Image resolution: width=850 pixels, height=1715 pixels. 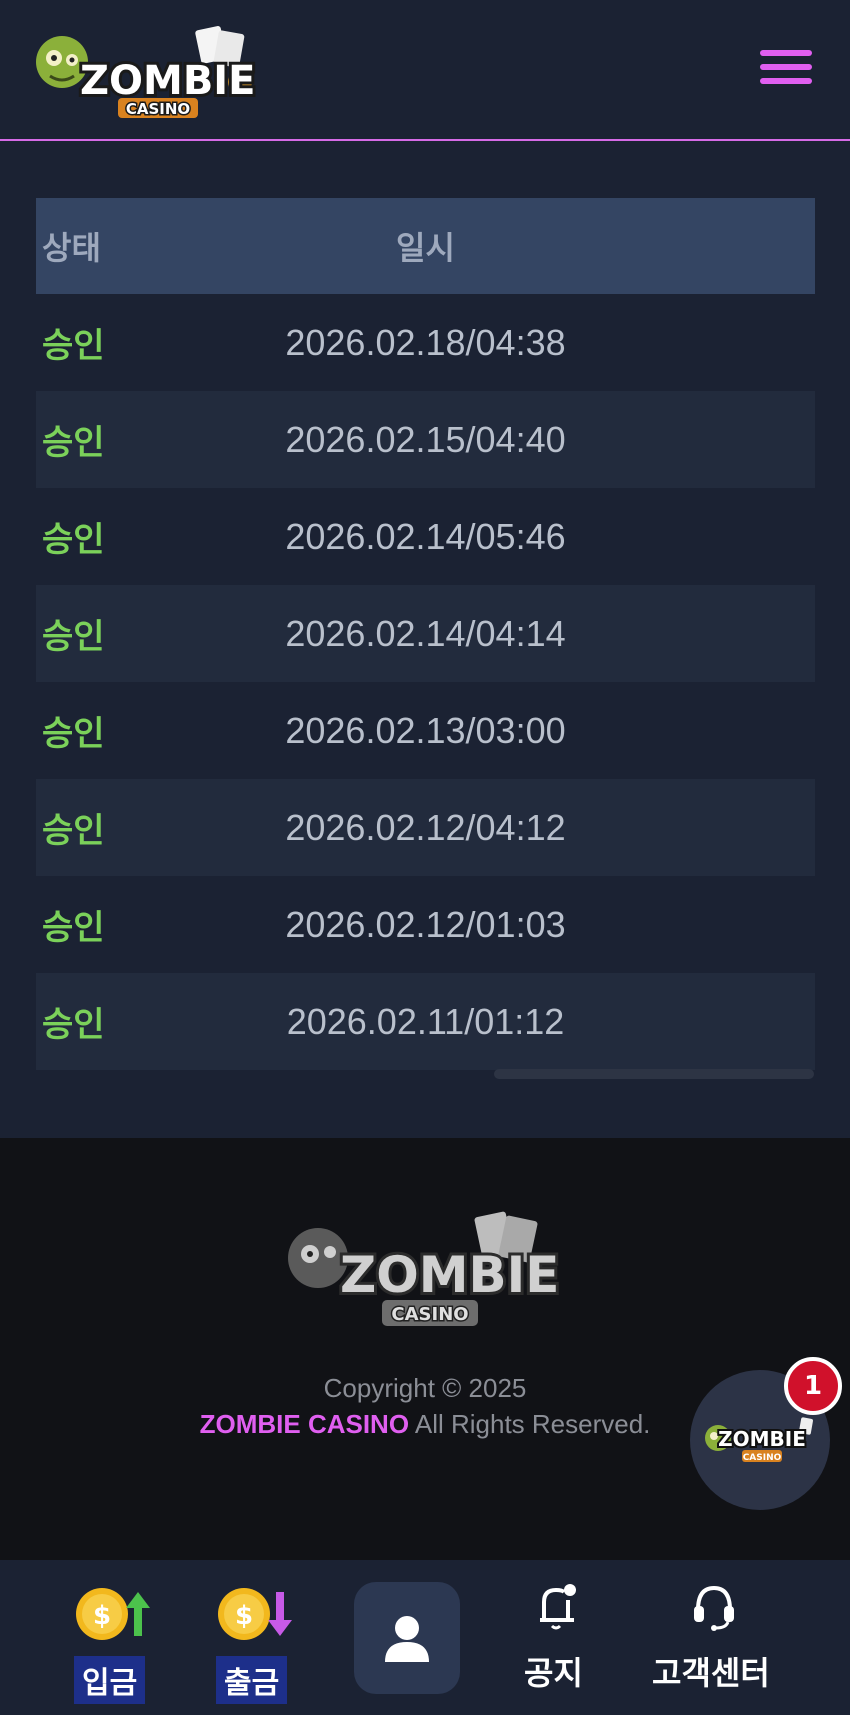 I want to click on table-row: 승인 2026.02.18/04:38, so click(x=425, y=342).